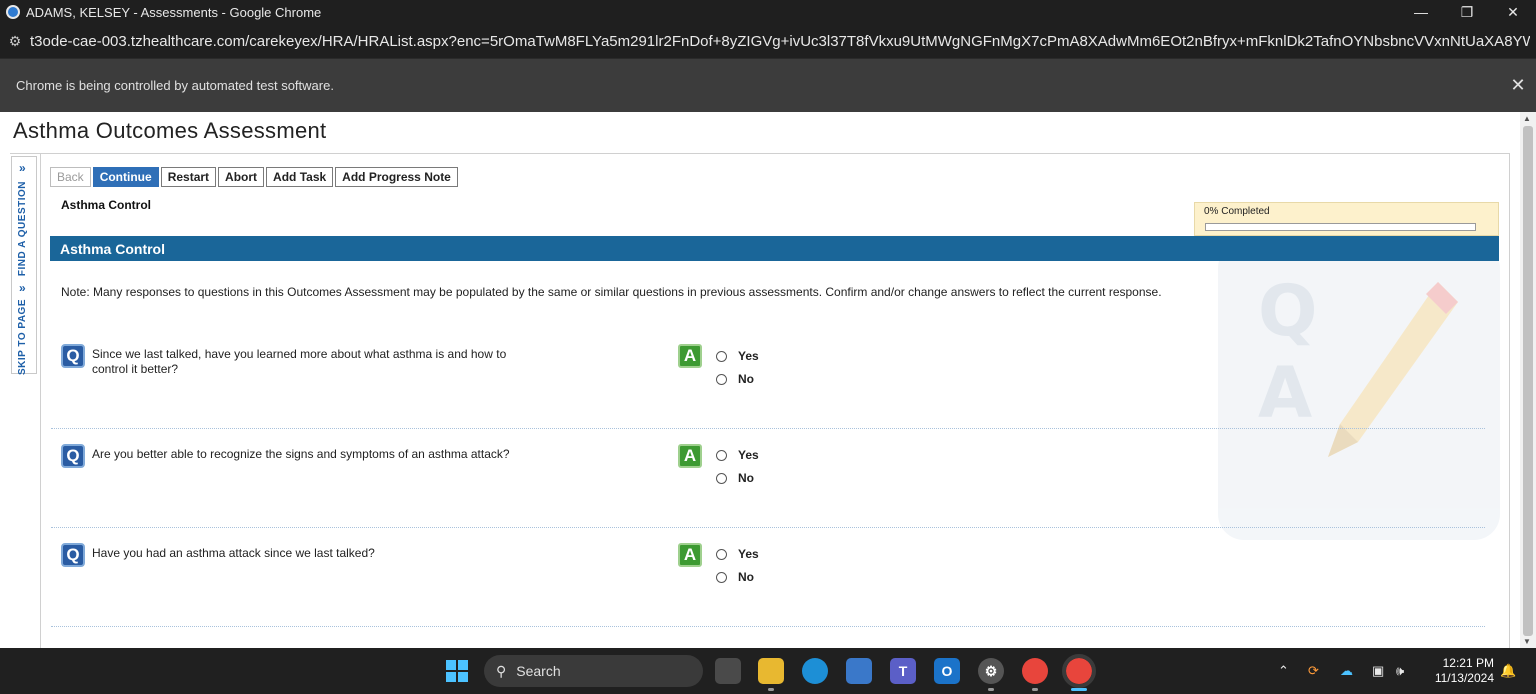 The width and height of the screenshot is (1536, 694). What do you see at coordinates (1378, 671) in the screenshot?
I see `network-icon: ▣` at bounding box center [1378, 671].